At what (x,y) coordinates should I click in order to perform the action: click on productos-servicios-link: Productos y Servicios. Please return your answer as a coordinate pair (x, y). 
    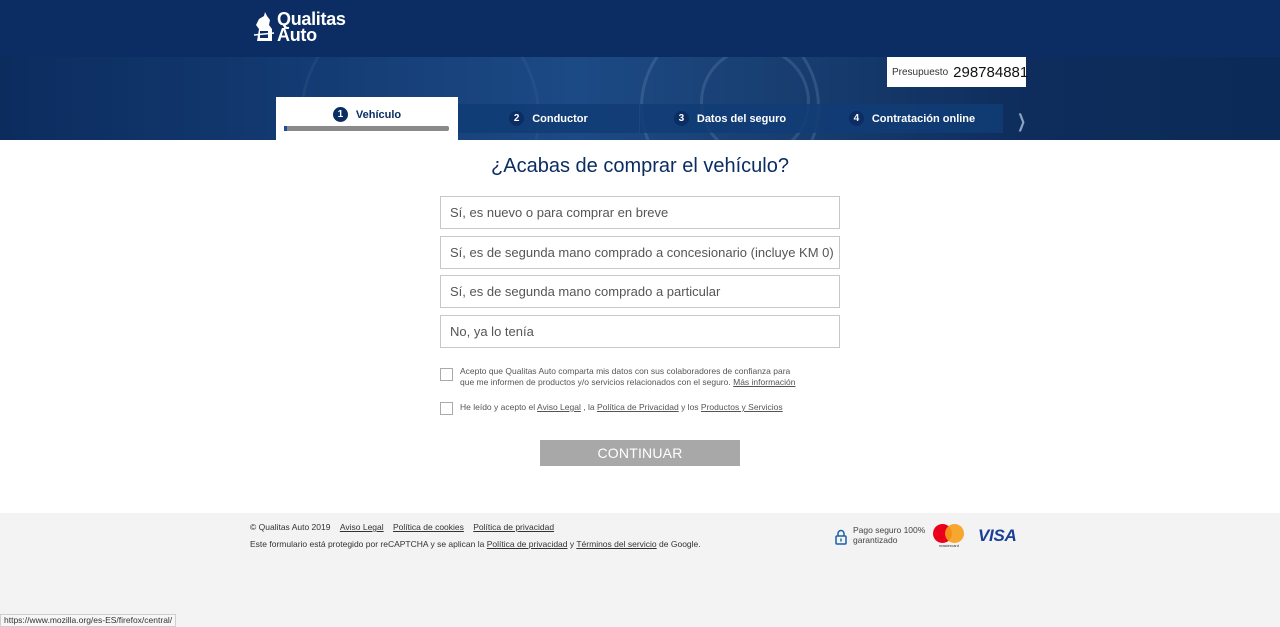
    Looking at the image, I should click on (742, 407).